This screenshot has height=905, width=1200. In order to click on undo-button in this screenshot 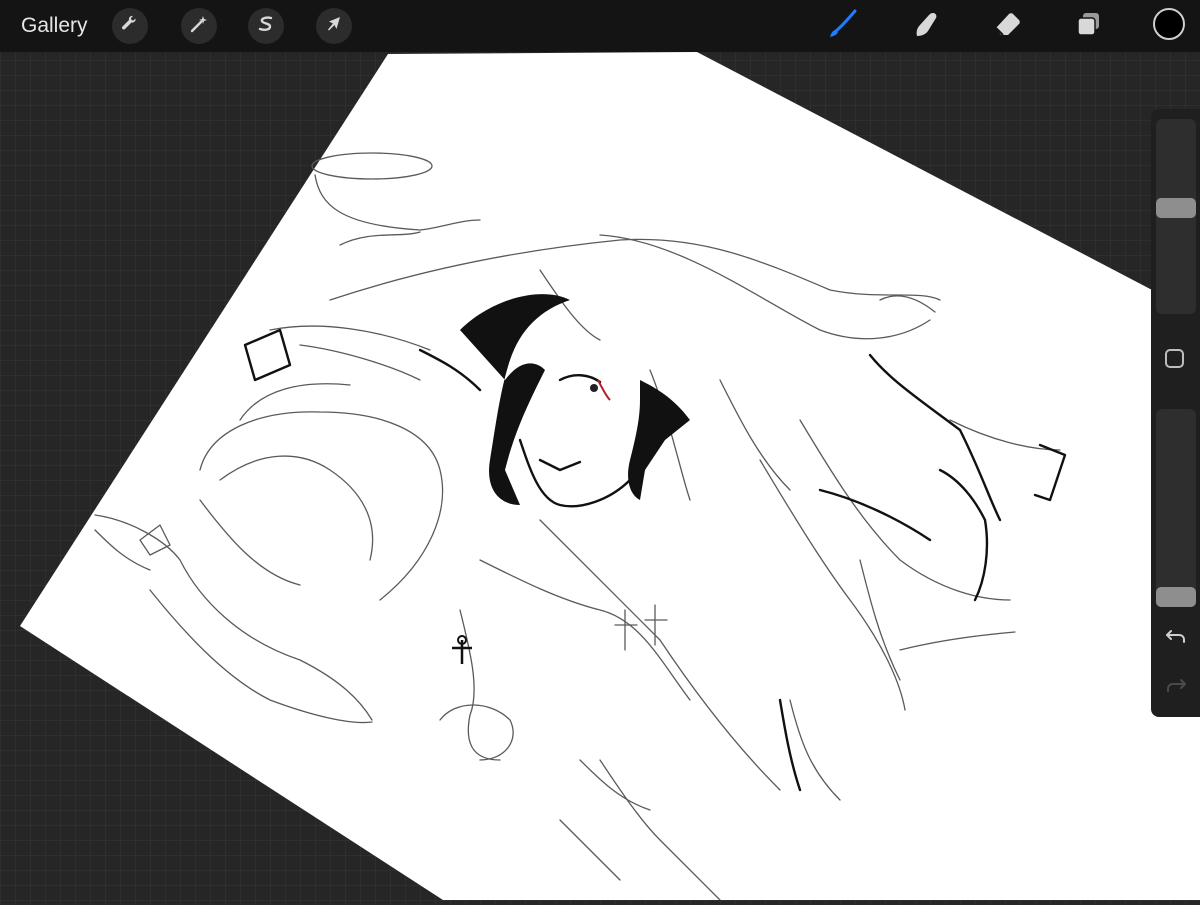, I will do `click(1176, 638)`.